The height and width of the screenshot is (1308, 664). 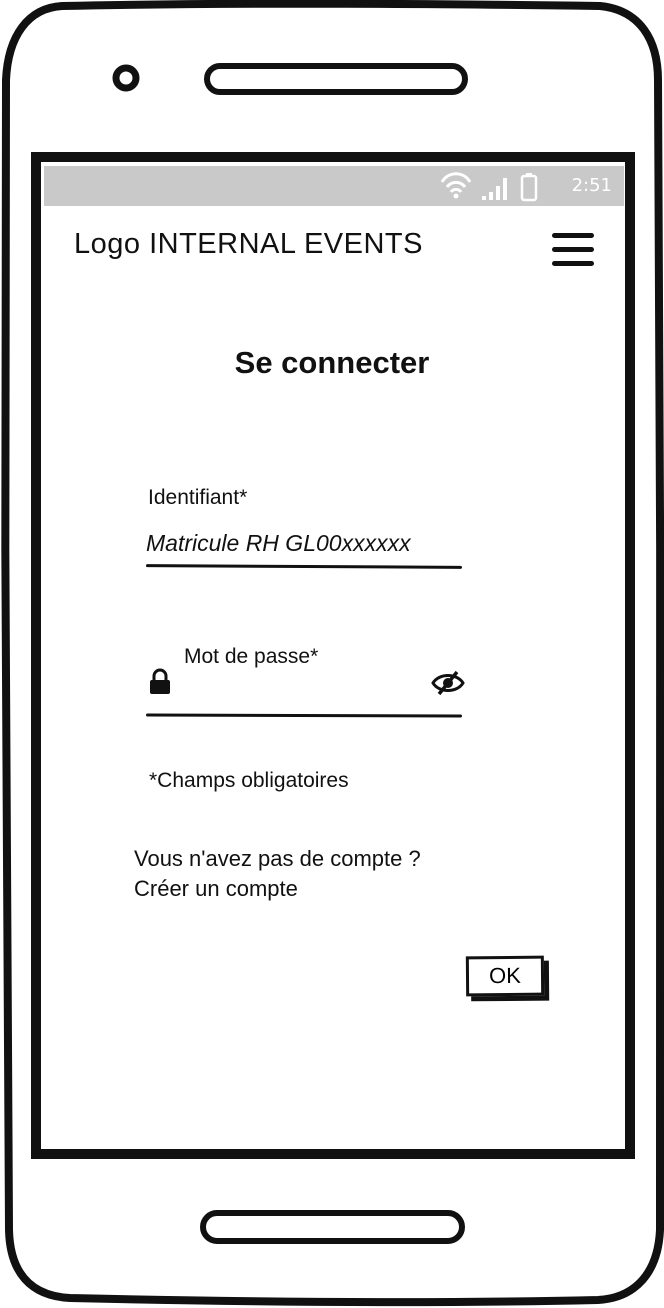 I want to click on status-time: 2:51, so click(x=591, y=185).